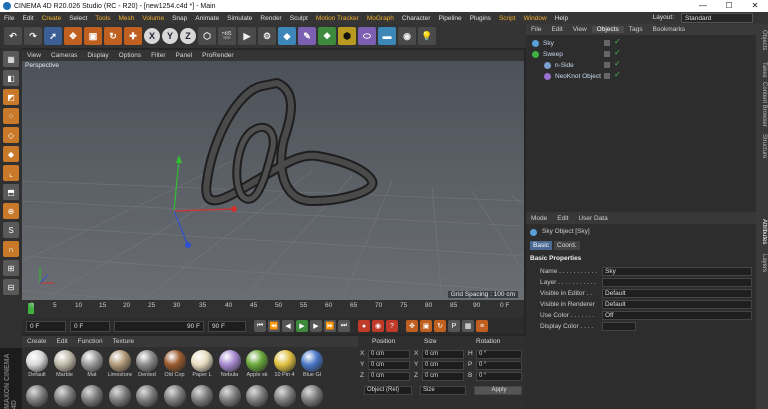 The width and height of the screenshot is (768, 409). I want to click on magnet-icon: ∩, so click(11, 249).